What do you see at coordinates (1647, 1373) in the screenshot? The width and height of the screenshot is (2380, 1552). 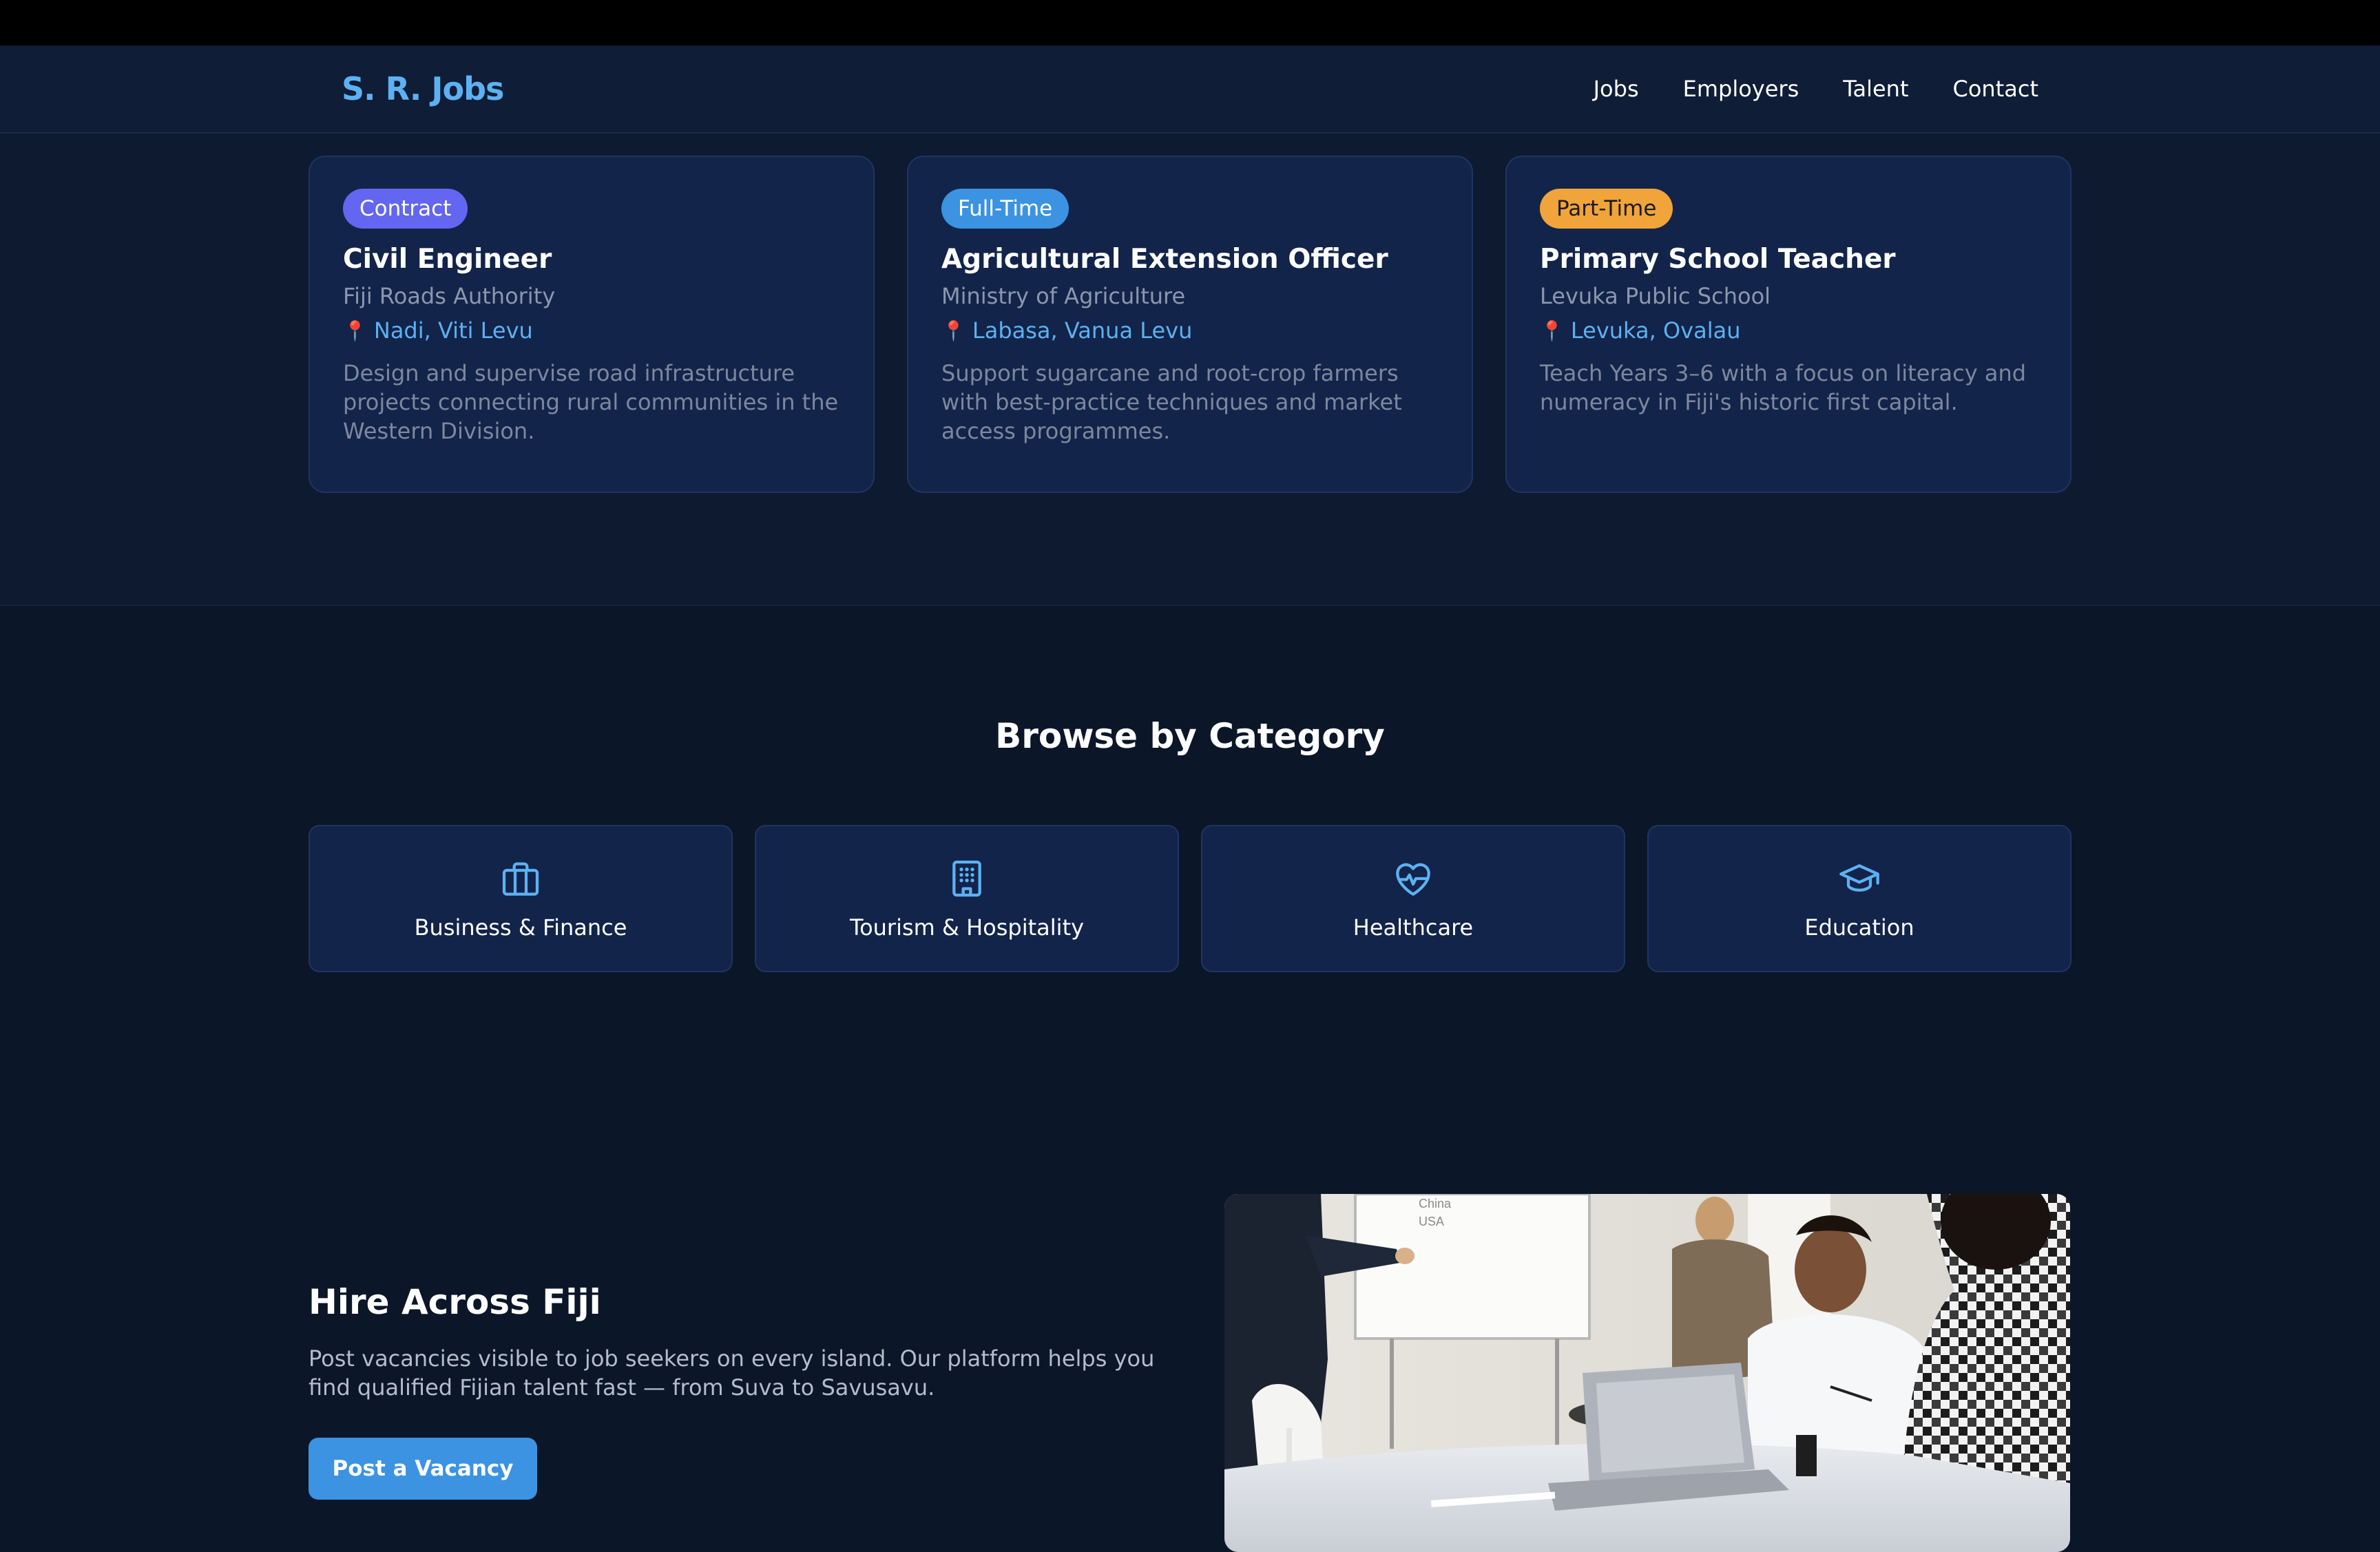 I see `office-meeting-photo: China USA` at bounding box center [1647, 1373].